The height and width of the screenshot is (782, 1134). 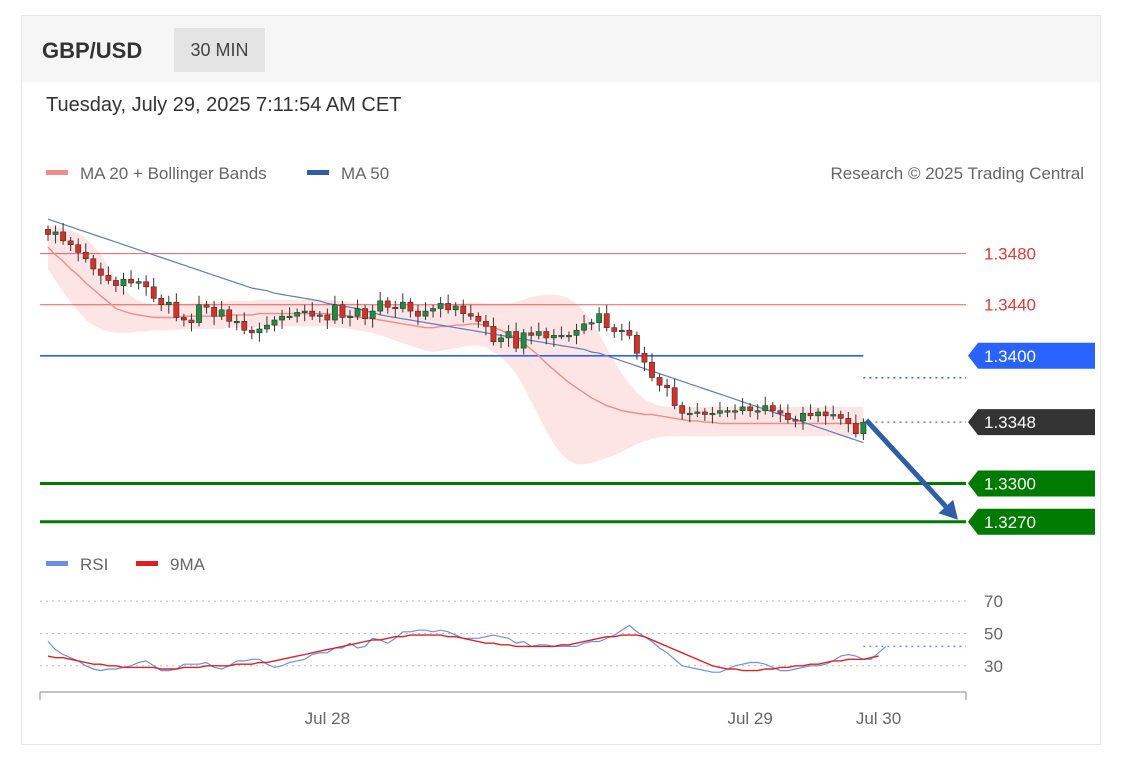 I want to click on x-axis: Jul 28 Jul 29 Jul 30, so click(x=503, y=709).